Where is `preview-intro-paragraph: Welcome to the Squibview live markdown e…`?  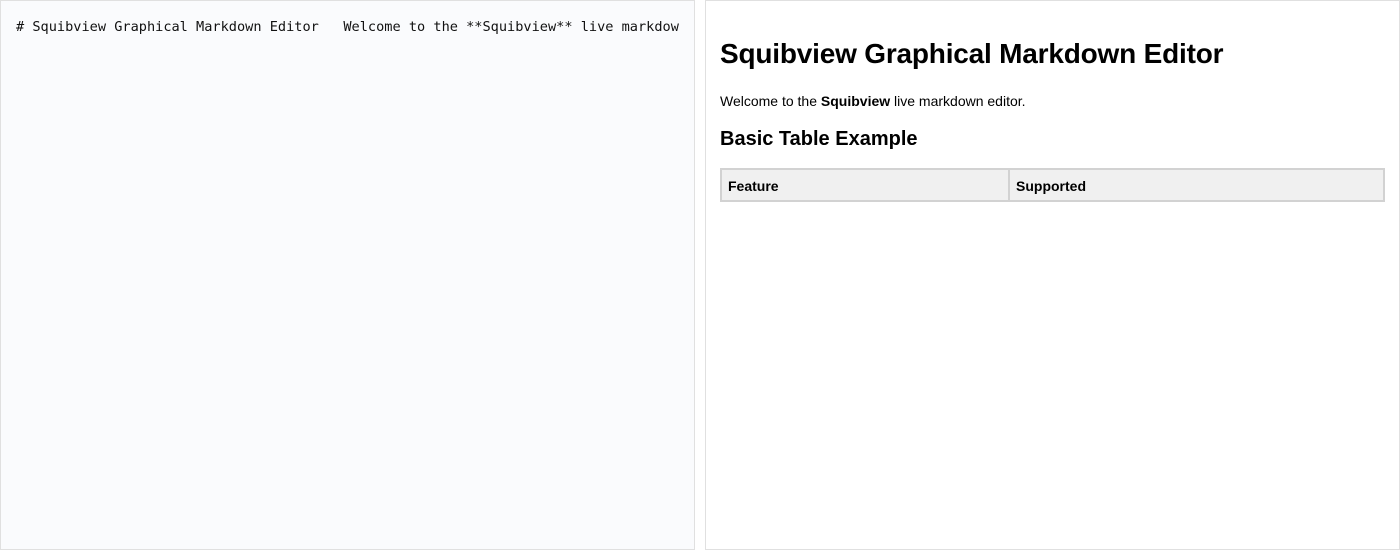 preview-intro-paragraph: Welcome to the Squibview live markdown e… is located at coordinates (1053, 101).